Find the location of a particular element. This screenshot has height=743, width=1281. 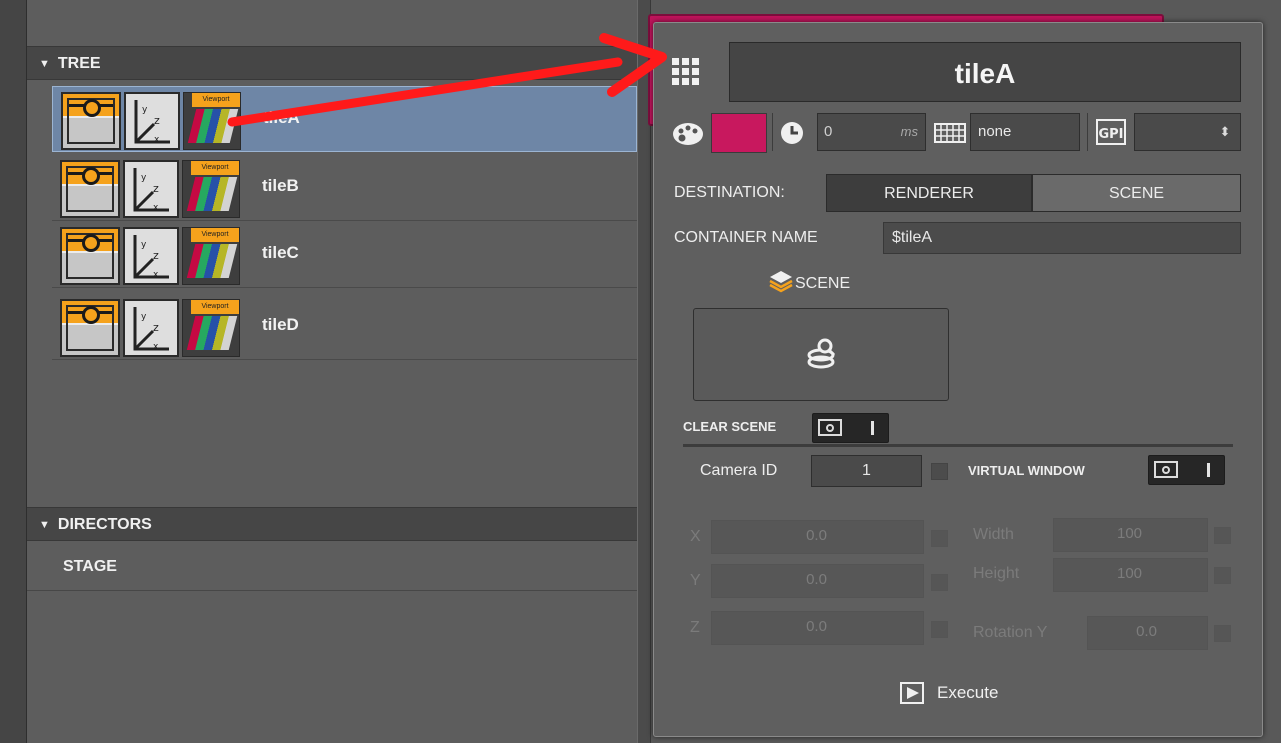

tree-item-tilea: yzx Viewport tileA is located at coordinates (344, 119).